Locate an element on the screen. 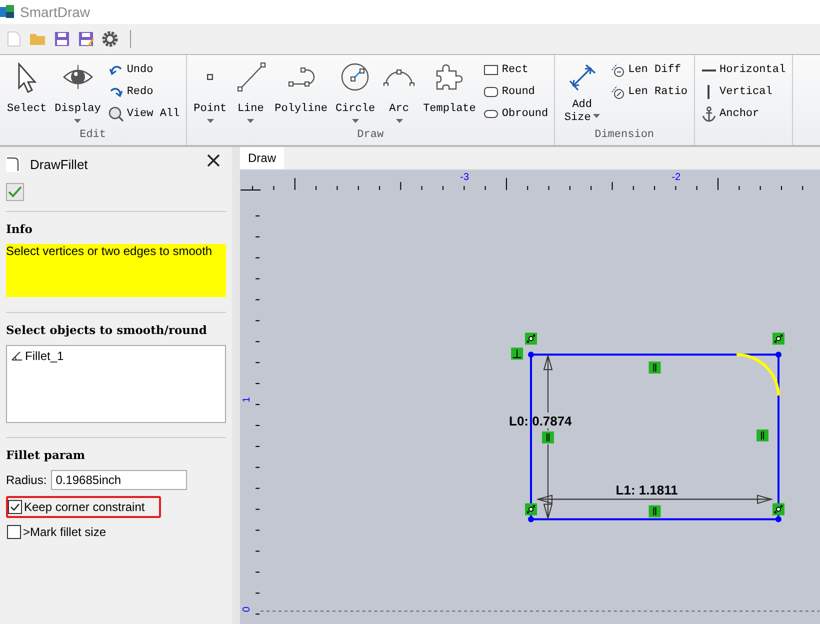 The height and width of the screenshot is (624, 820). ribbon-button: Anchor is located at coordinates (743, 114).